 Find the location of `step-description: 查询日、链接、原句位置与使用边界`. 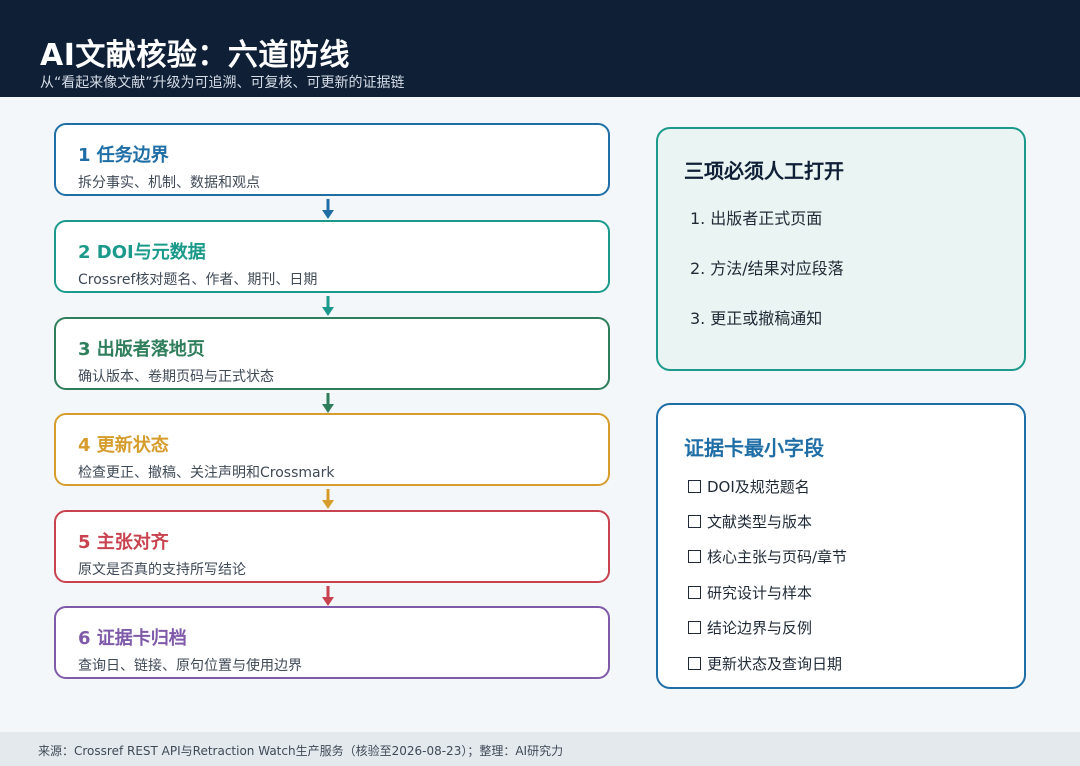

step-description: 查询日、链接、原句位置与使用边界 is located at coordinates (190, 666).